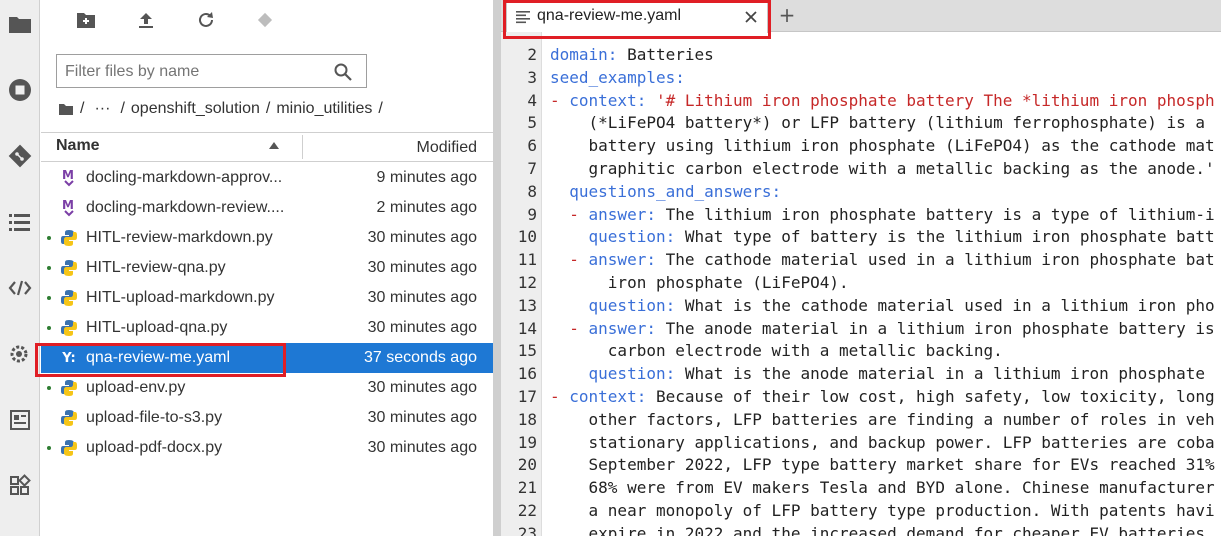 The width and height of the screenshot is (1221, 536). I want to click on file-row: HITL-review-markdown.py 30 minutes ago, so click(267, 238).